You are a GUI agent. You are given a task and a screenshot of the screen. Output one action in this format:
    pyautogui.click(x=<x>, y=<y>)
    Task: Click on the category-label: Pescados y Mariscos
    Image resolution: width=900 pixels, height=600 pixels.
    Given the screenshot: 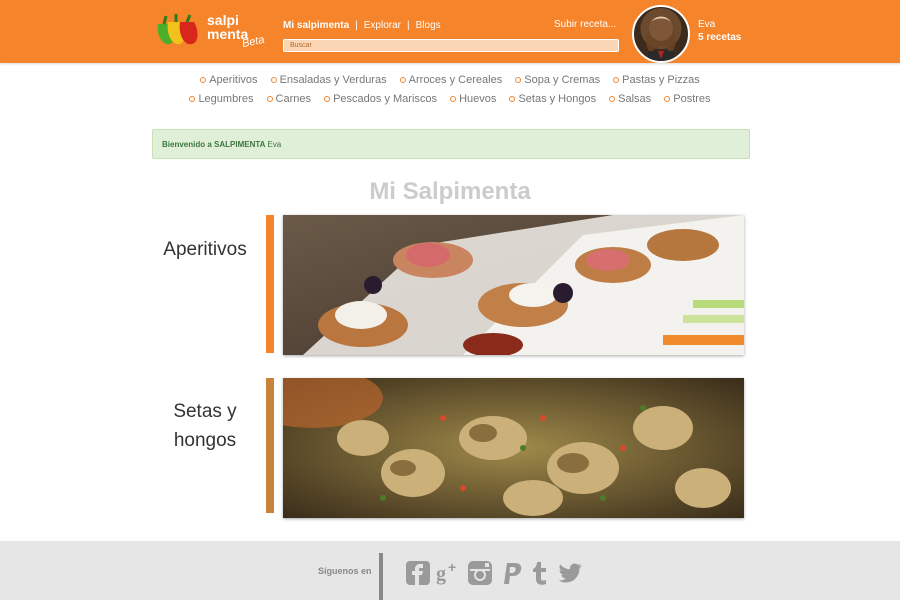 What is the action you would take?
    pyautogui.click(x=385, y=99)
    